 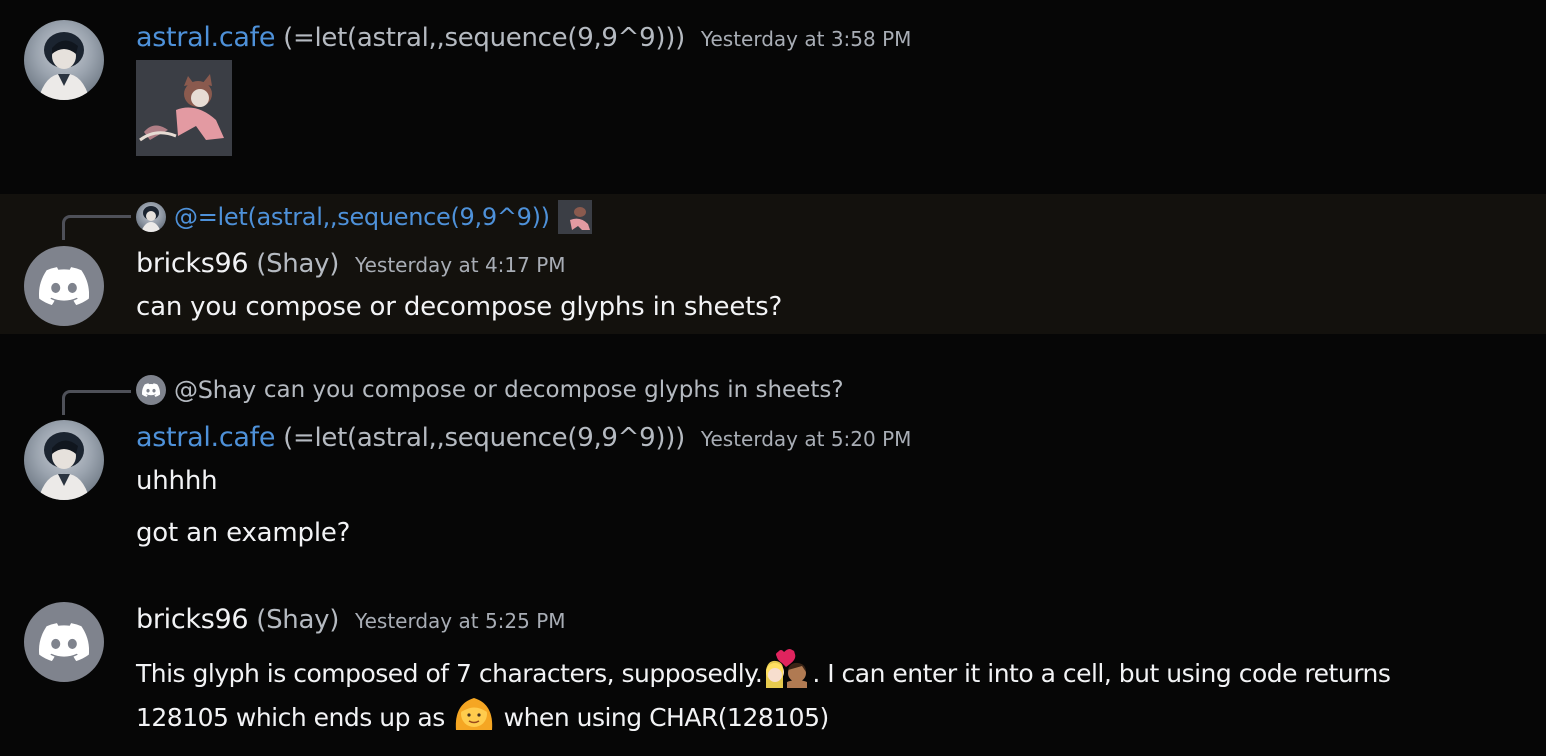 I want to click on timestamp: Yesterday at 4:17 PM, so click(x=460, y=265).